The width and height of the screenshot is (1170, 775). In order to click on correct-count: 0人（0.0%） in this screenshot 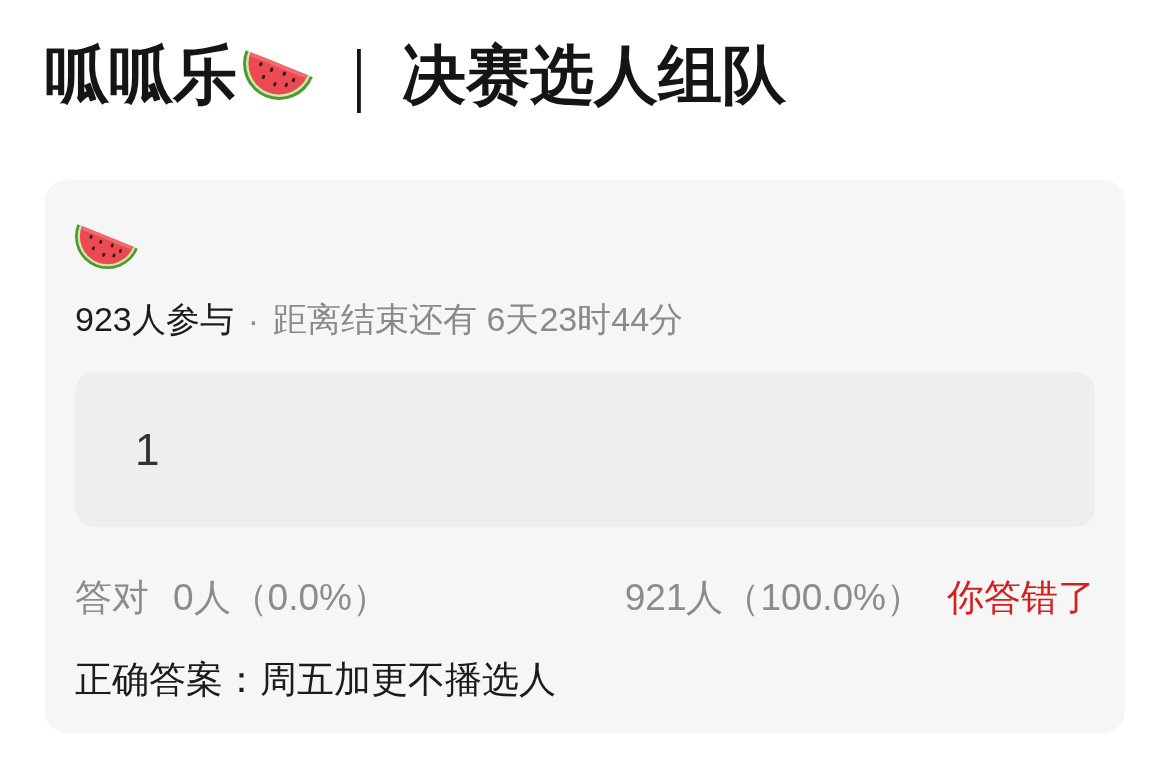, I will do `click(281, 598)`.